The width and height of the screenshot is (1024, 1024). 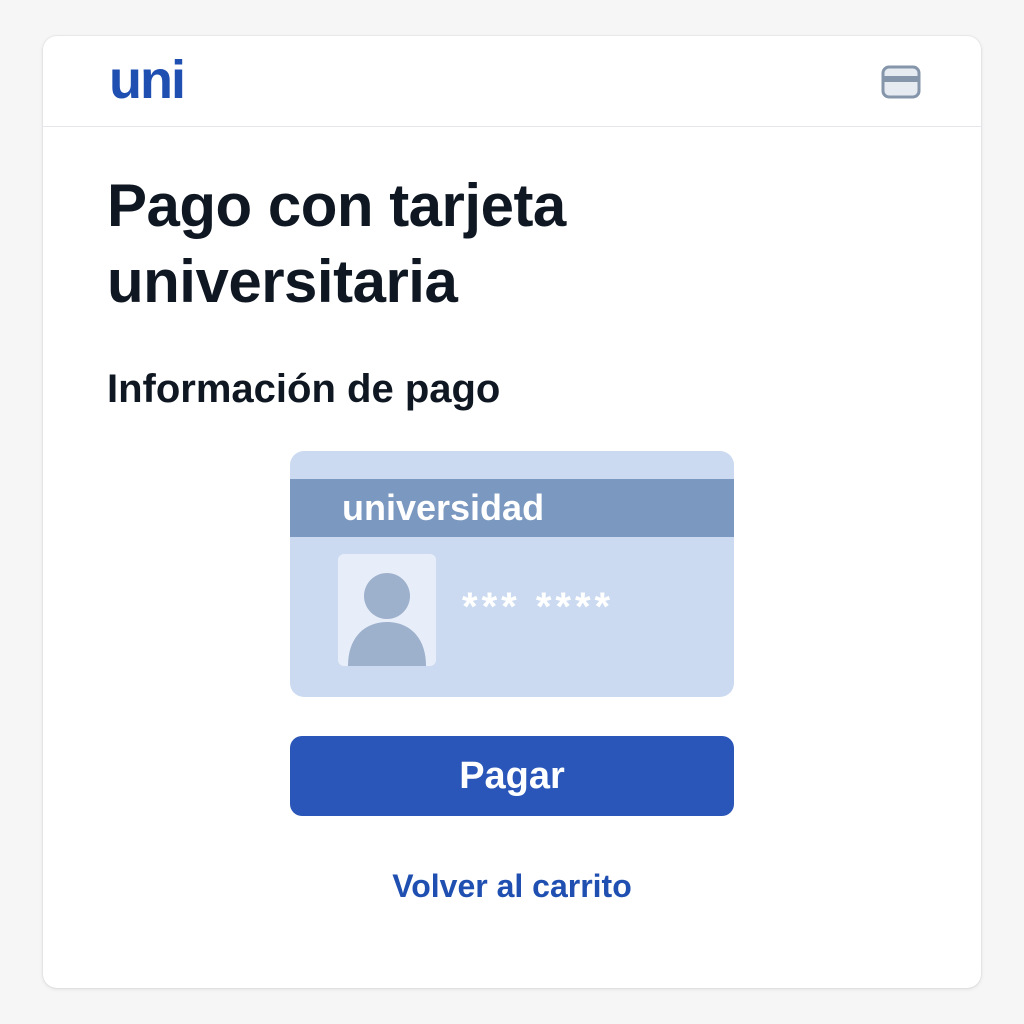 I want to click on credit-card-icon-graphic, so click(x=901, y=82).